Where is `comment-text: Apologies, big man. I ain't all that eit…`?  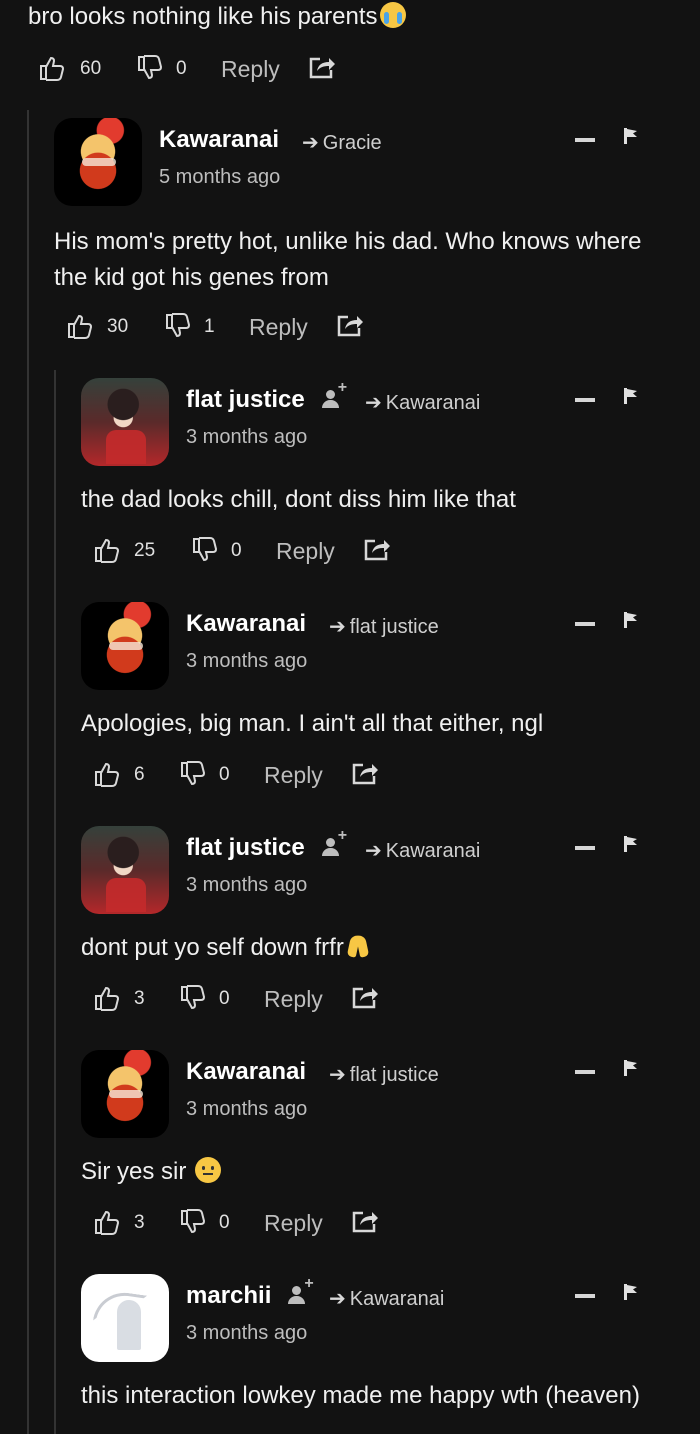 comment-text: Apologies, big man. I ain't all that eit… is located at coordinates (312, 723).